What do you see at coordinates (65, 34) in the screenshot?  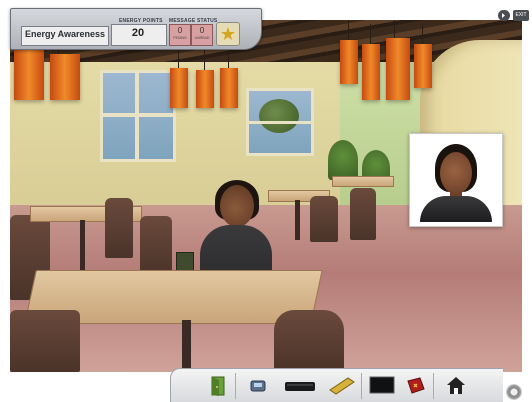 I see `game-title: Energy Awareness` at bounding box center [65, 34].